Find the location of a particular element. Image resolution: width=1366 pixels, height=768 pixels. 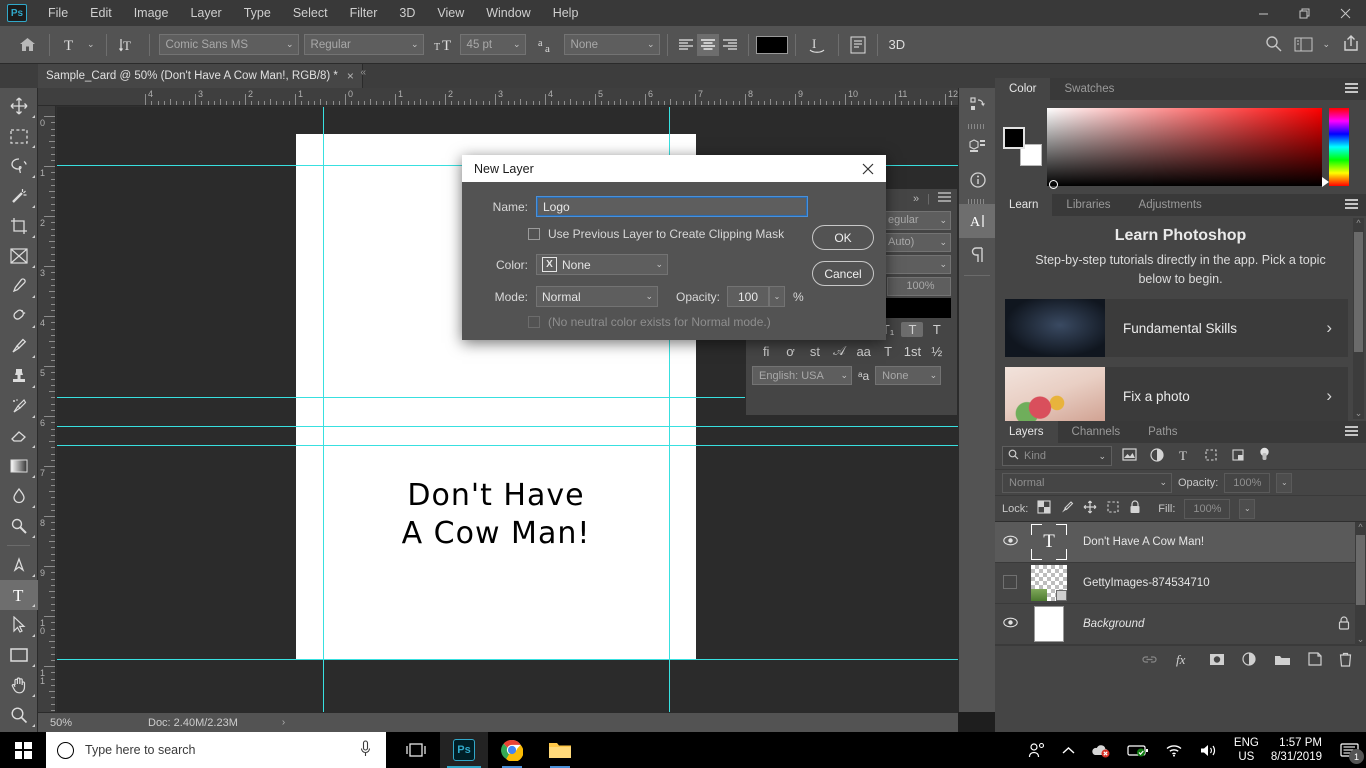

crop-tool is located at coordinates (19, 226).